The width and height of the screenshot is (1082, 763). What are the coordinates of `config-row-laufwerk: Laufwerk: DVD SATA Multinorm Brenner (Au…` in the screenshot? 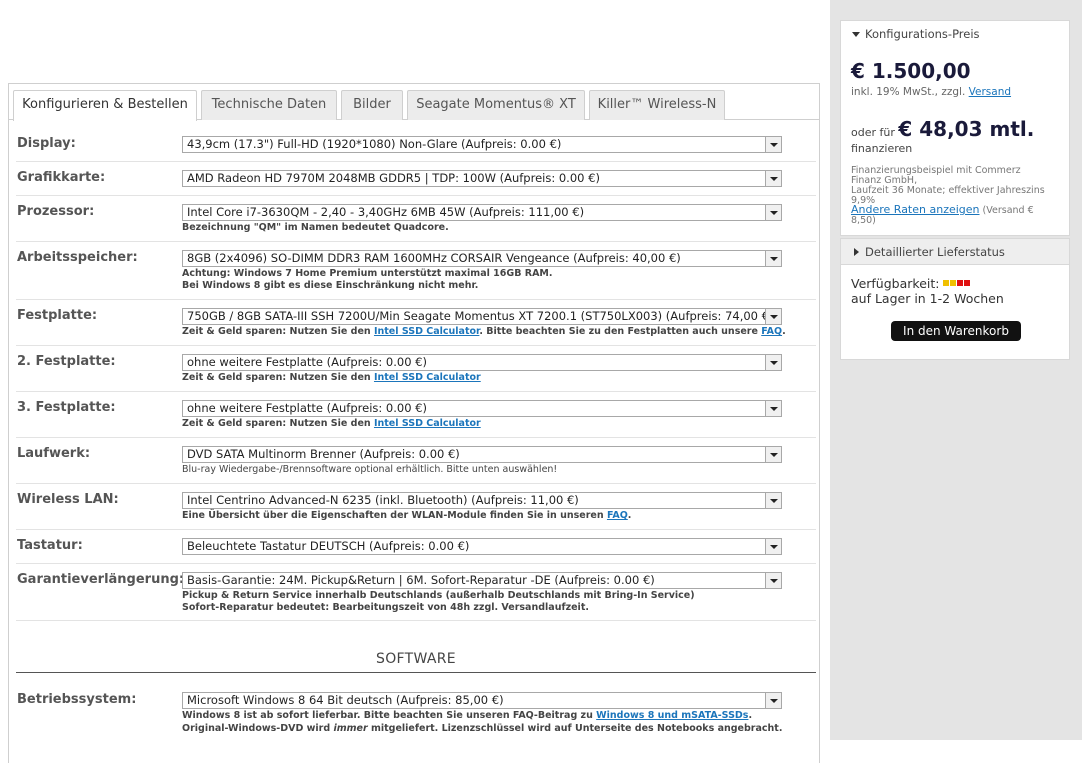 It's located at (416, 461).